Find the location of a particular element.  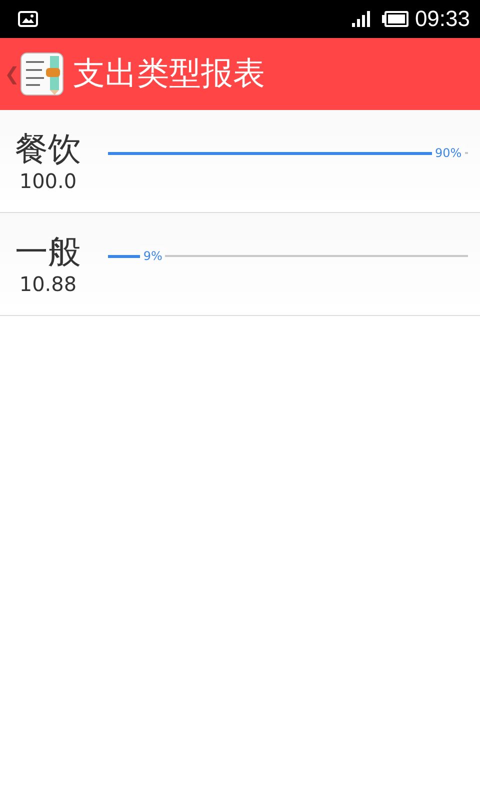

image-icon is located at coordinates (28, 19).